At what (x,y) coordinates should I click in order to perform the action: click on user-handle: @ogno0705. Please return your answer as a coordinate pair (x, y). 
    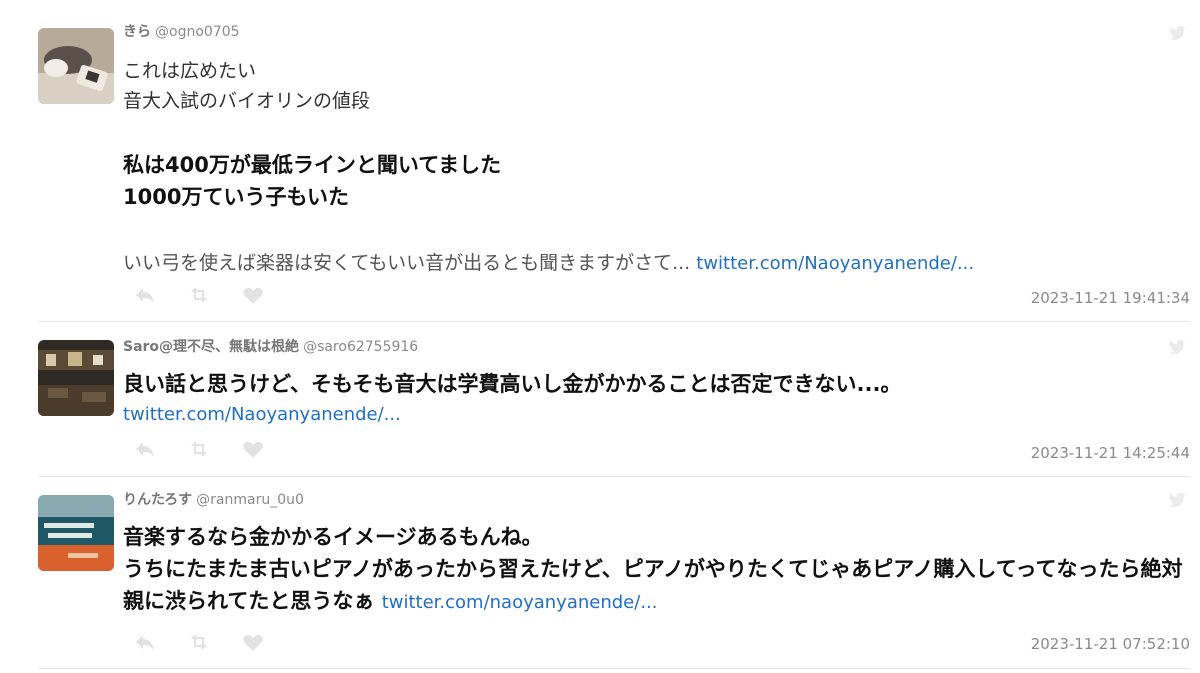
    Looking at the image, I should click on (197, 32).